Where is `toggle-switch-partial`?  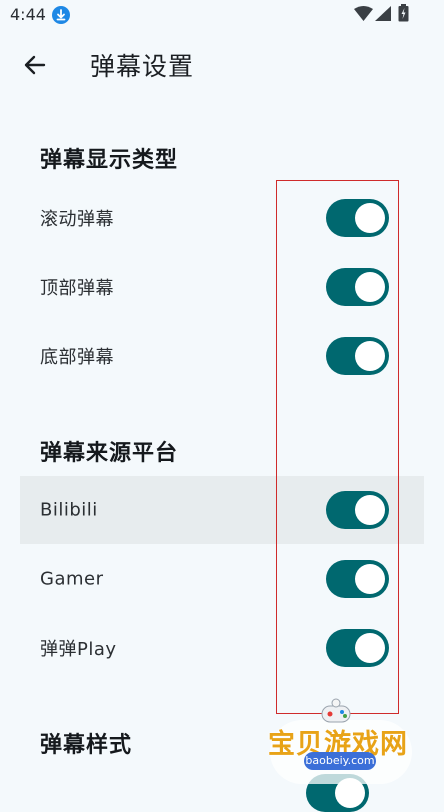
toggle-switch-partial is located at coordinates (337, 793).